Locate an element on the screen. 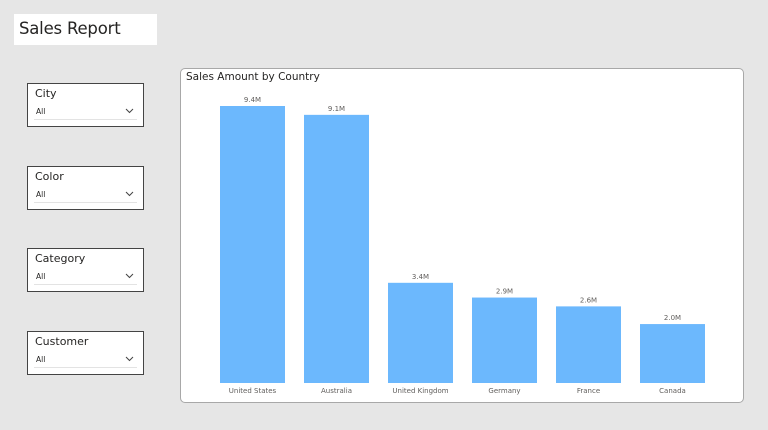 This screenshot has height=430, width=768. report-title-box: Sales Report is located at coordinates (85, 29).